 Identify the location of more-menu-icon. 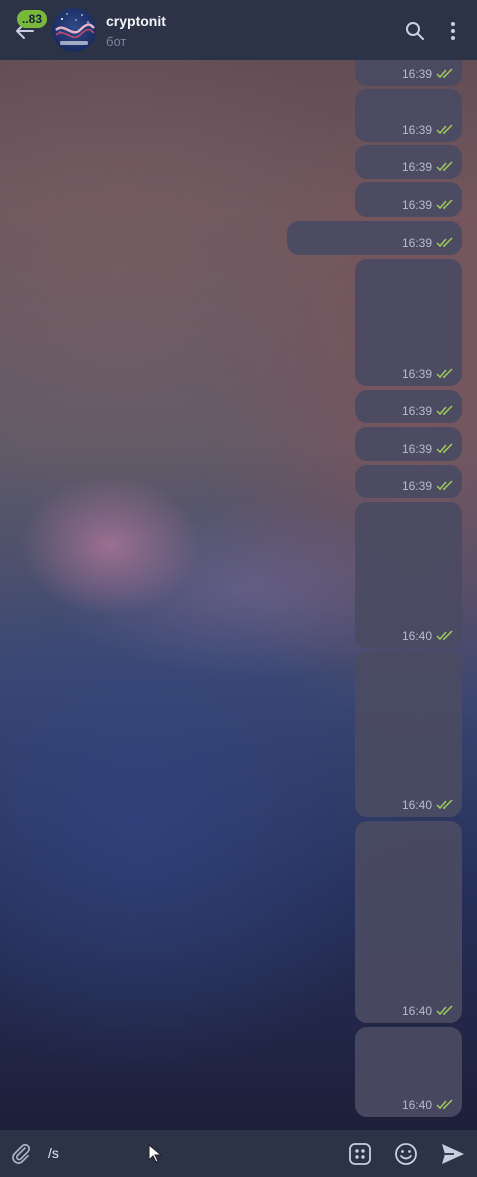
(453, 31).